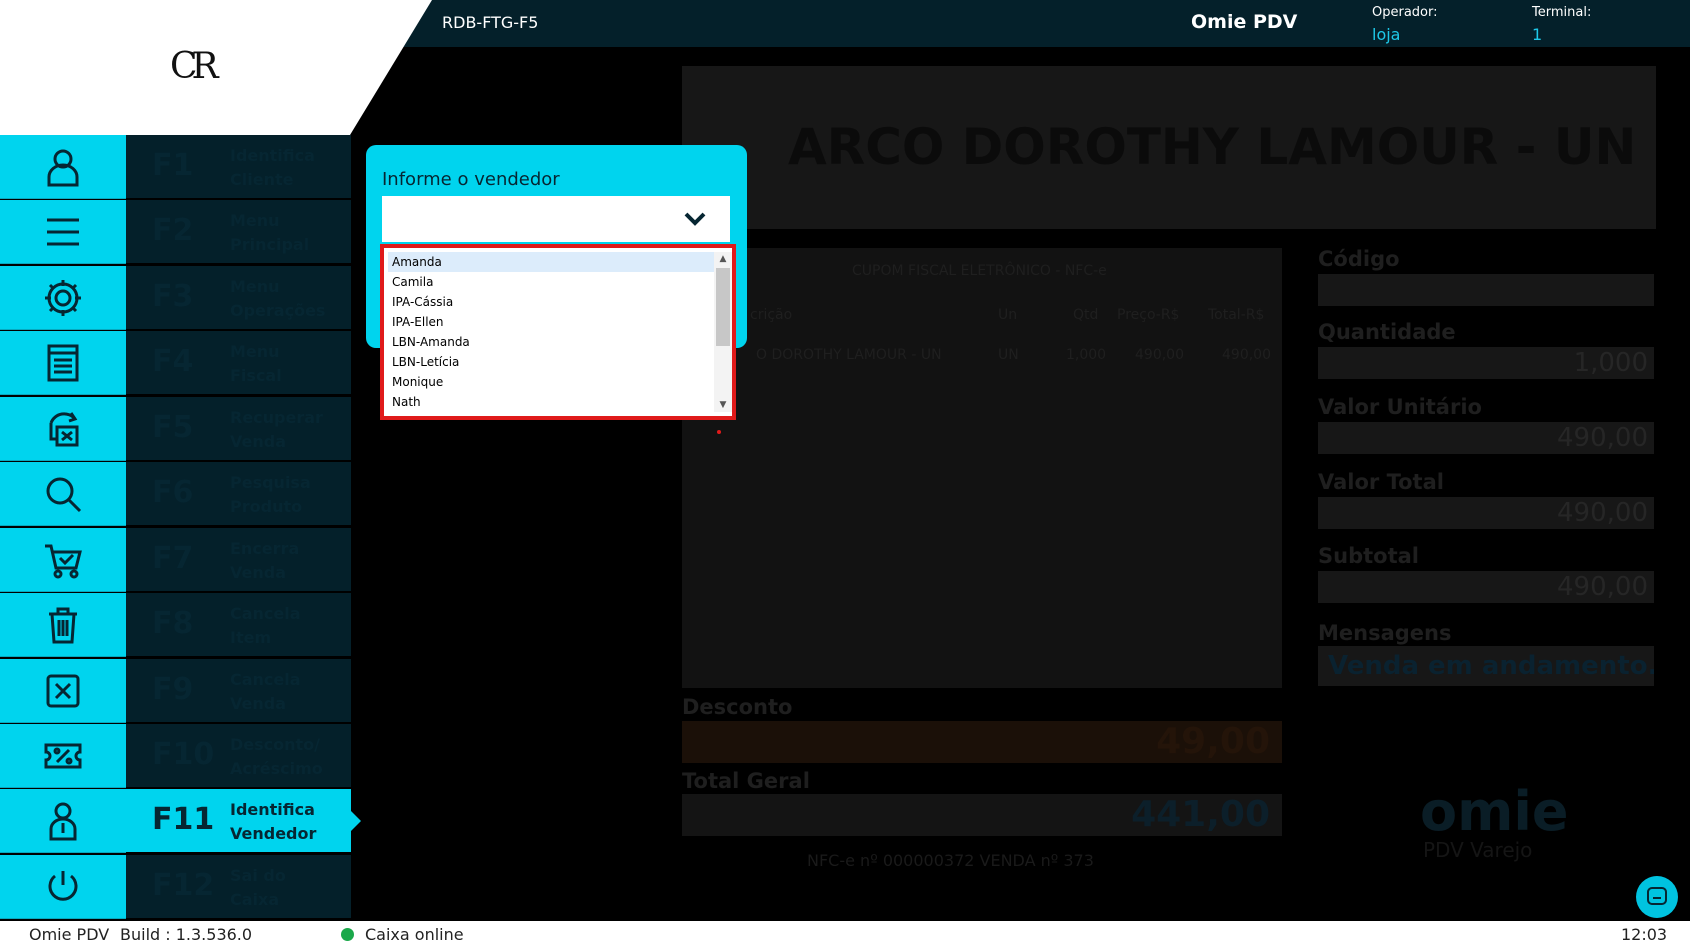 Image resolution: width=1690 pixels, height=947 pixels. I want to click on fkey-code: F9, so click(173, 689).